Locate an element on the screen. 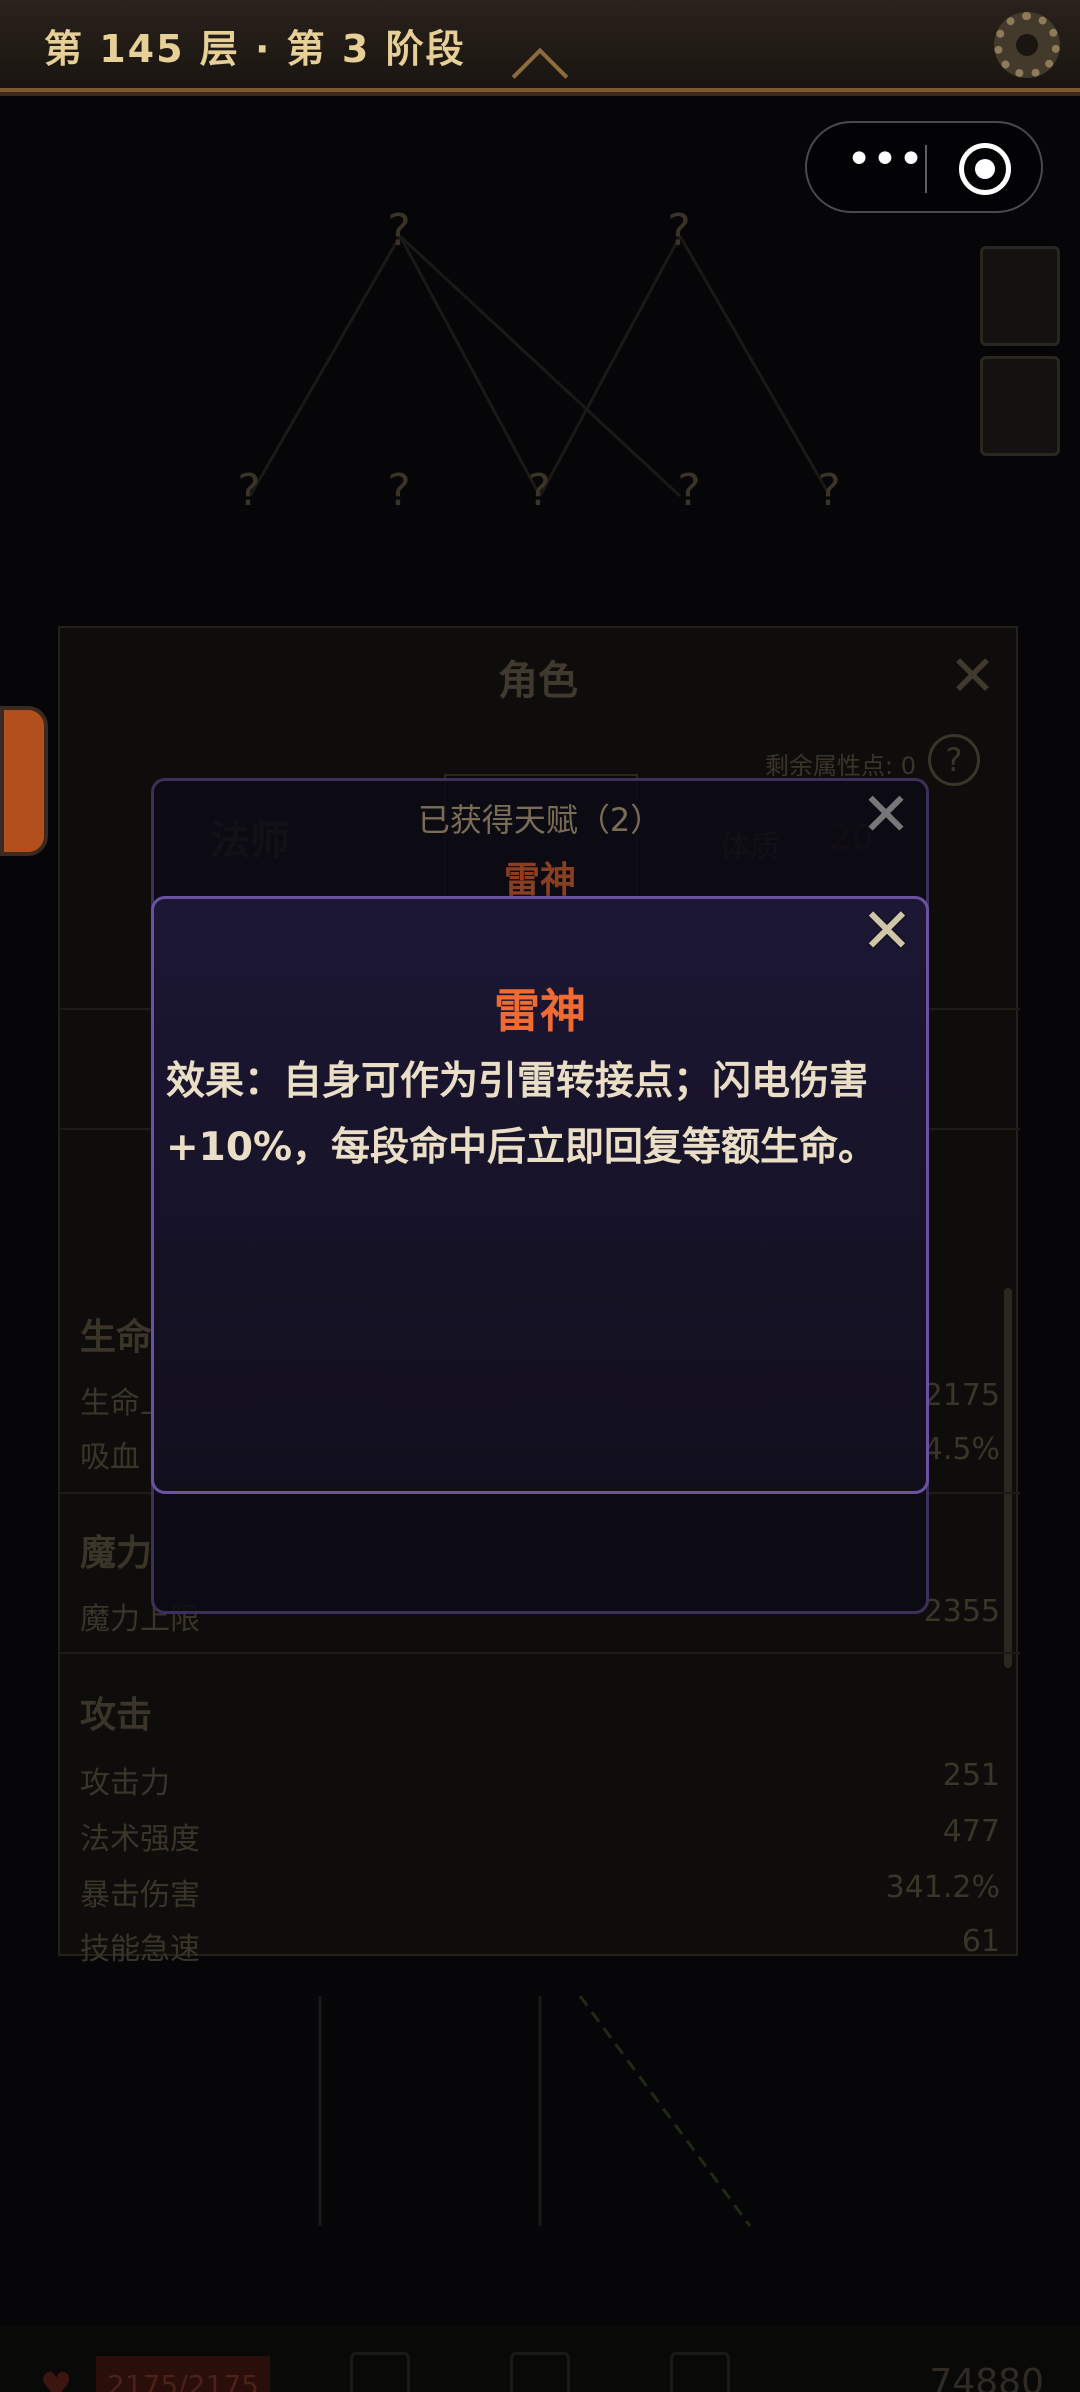 This screenshot has height=2392, width=1080. stat-value: 4.5% is located at coordinates (961, 1449).